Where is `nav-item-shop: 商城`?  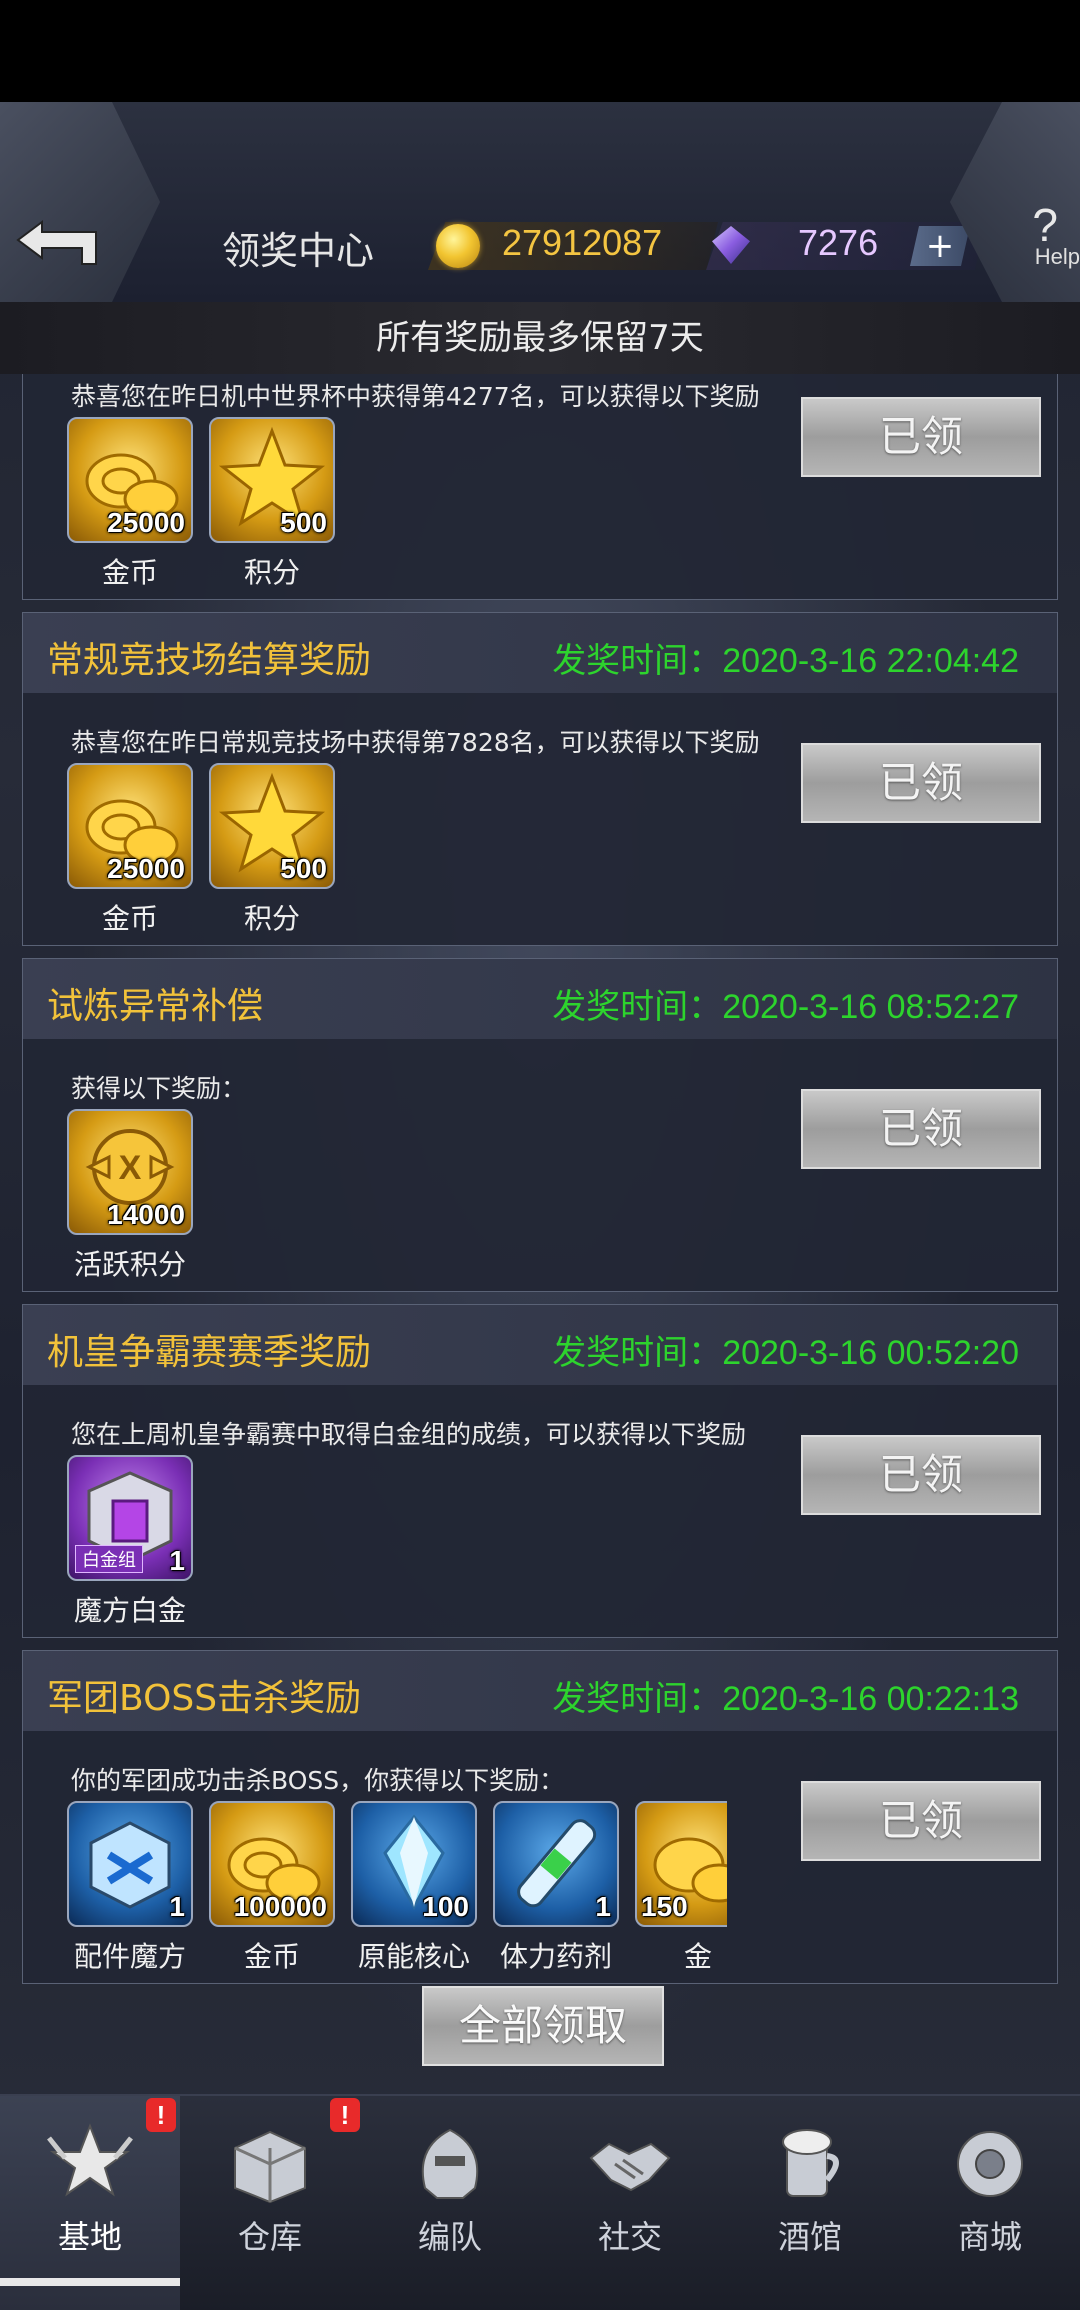 nav-item-shop: 商城 is located at coordinates (990, 2203).